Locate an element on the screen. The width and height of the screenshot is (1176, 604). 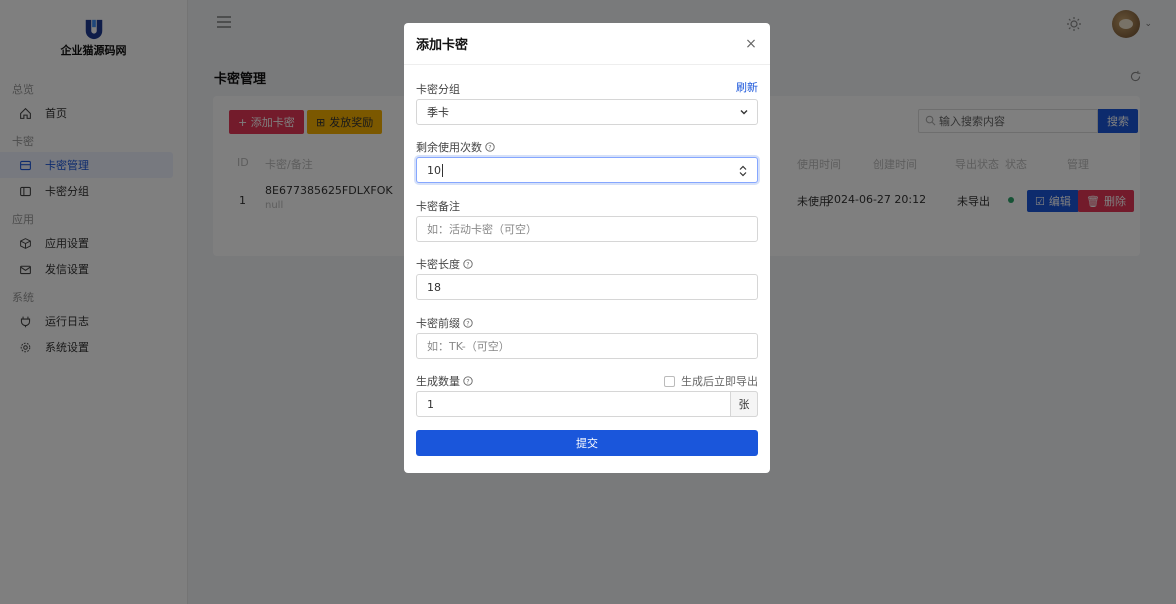
uses-input: 10 is located at coordinates (587, 170).